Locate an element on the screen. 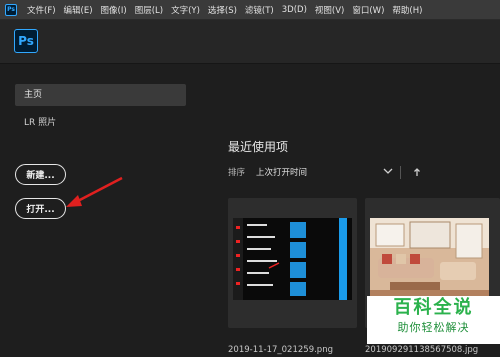  menu-view: 视图(V) is located at coordinates (329, 10).